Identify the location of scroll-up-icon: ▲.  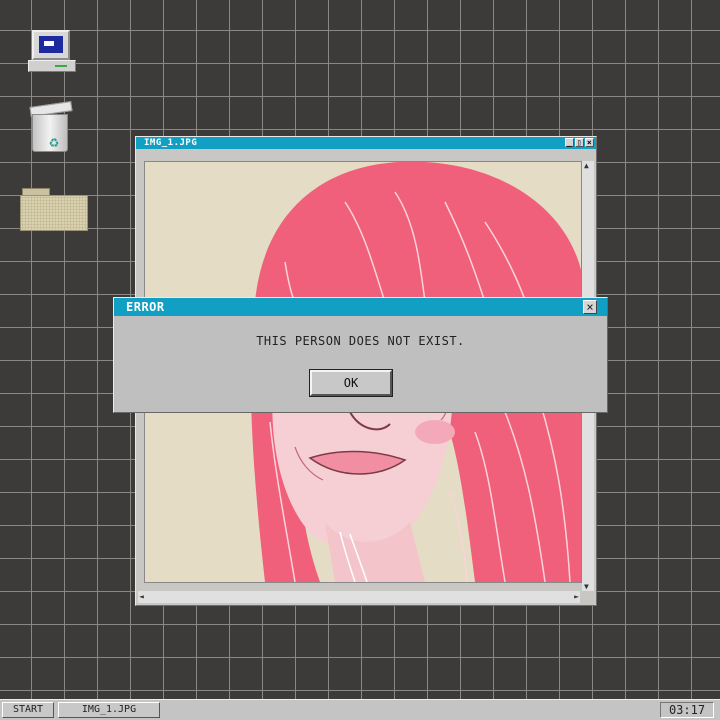
(586, 165).